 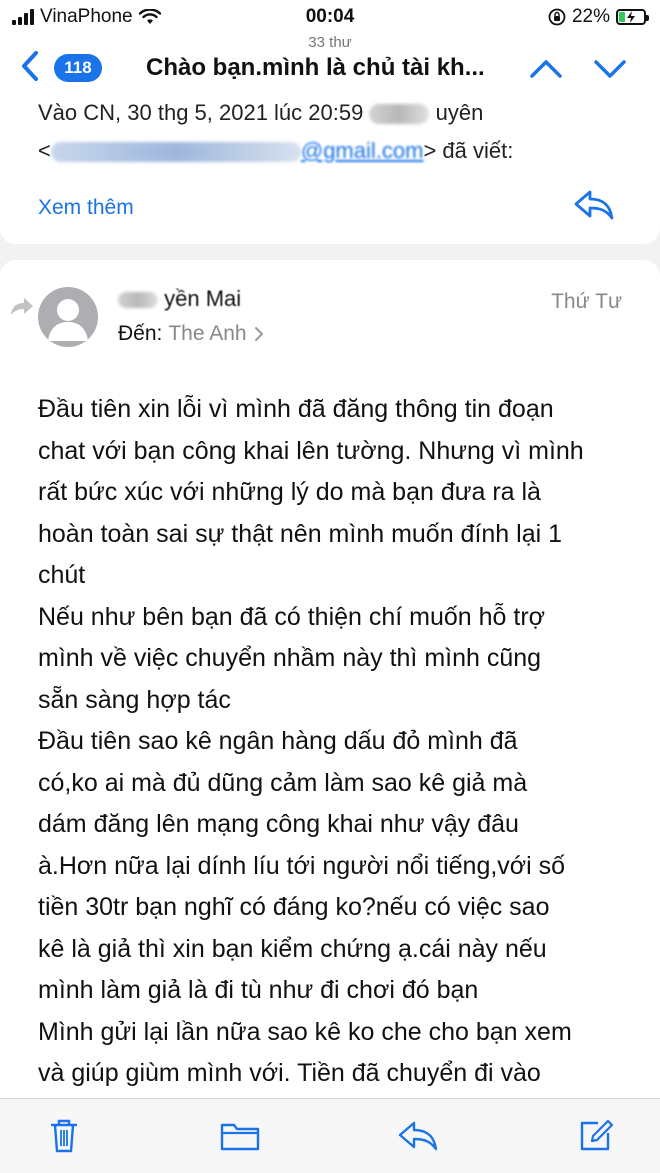 I want to click on quote-email-line: < @gmail.com> đã viết:, so click(x=275, y=151).